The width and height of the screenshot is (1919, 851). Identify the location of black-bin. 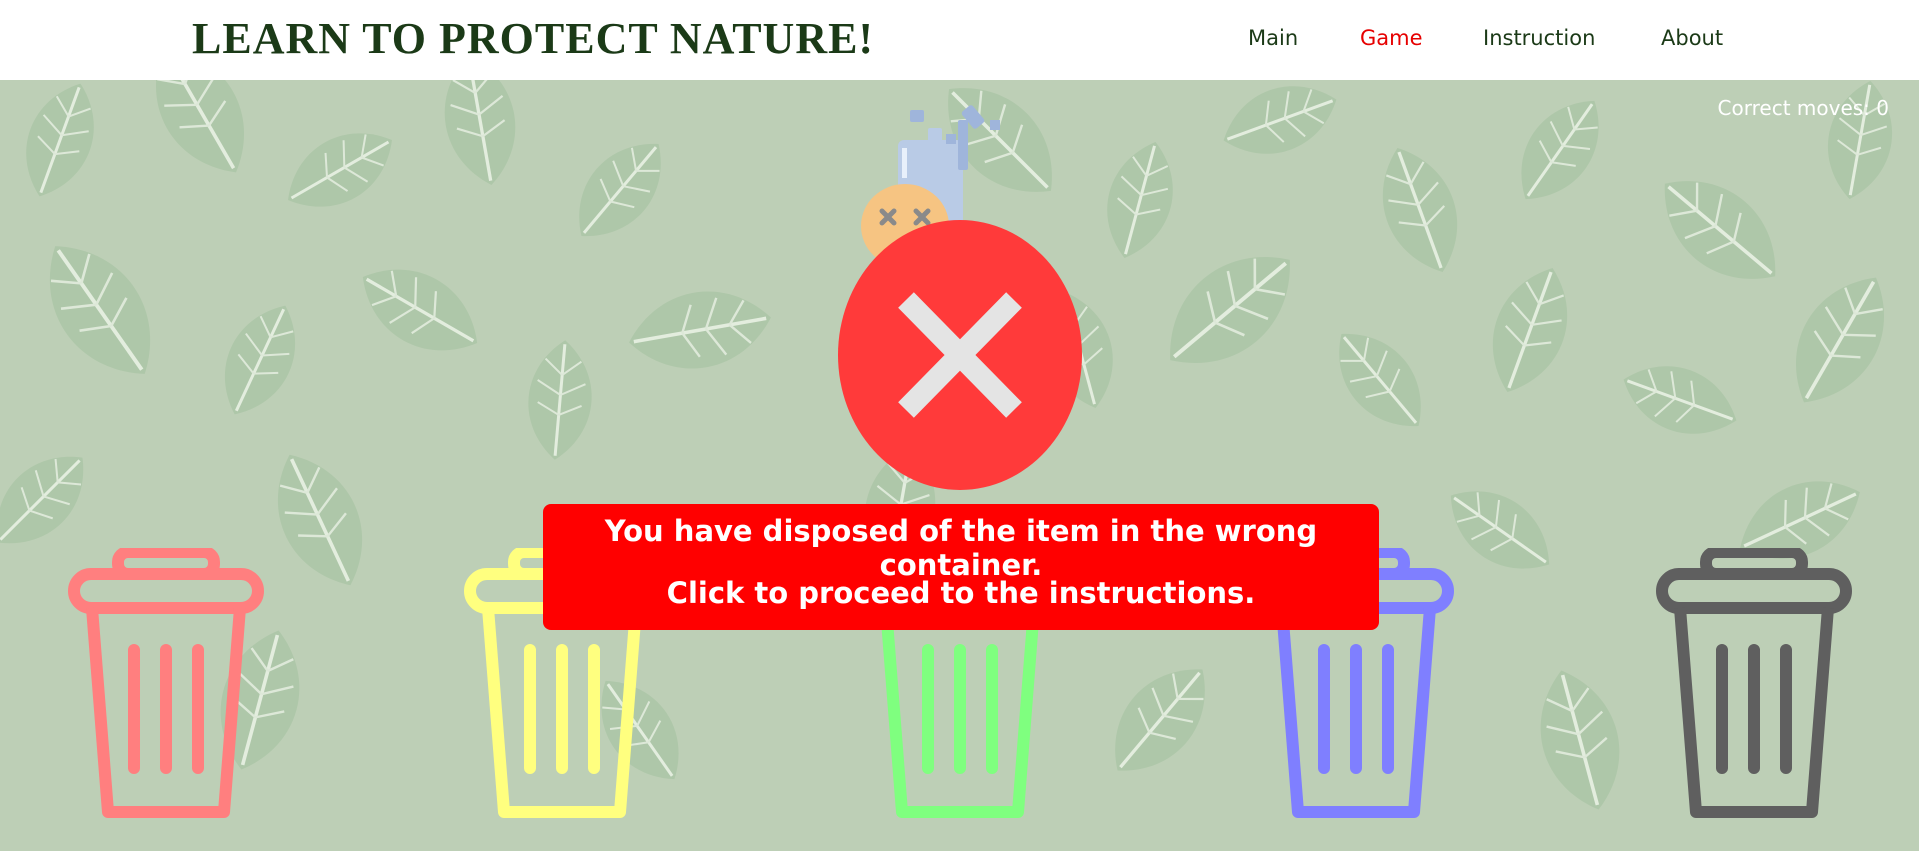
(1754, 687).